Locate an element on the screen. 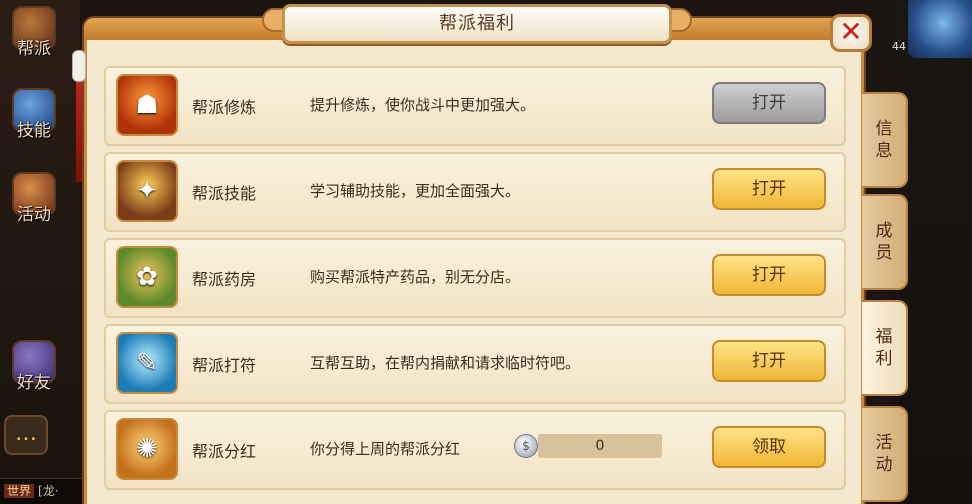 Image resolution: width=972 pixels, height=504 pixels. tab-members-label: 成员 is located at coordinates (884, 242).